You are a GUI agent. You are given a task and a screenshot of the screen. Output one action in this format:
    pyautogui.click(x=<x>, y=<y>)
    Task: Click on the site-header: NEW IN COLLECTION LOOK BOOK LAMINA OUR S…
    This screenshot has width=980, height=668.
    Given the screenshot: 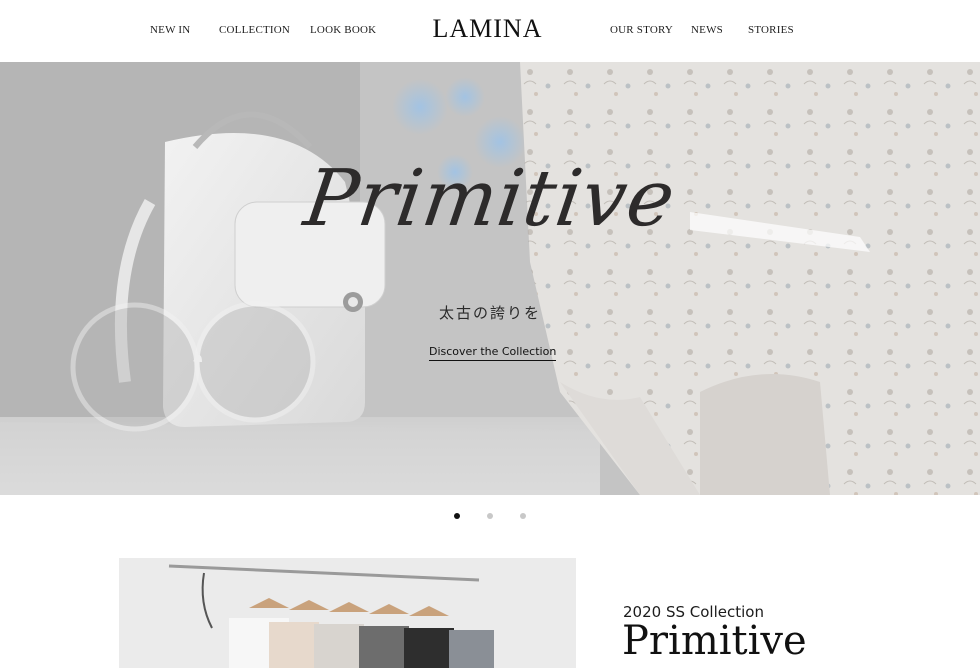 What is the action you would take?
    pyautogui.click(x=490, y=31)
    